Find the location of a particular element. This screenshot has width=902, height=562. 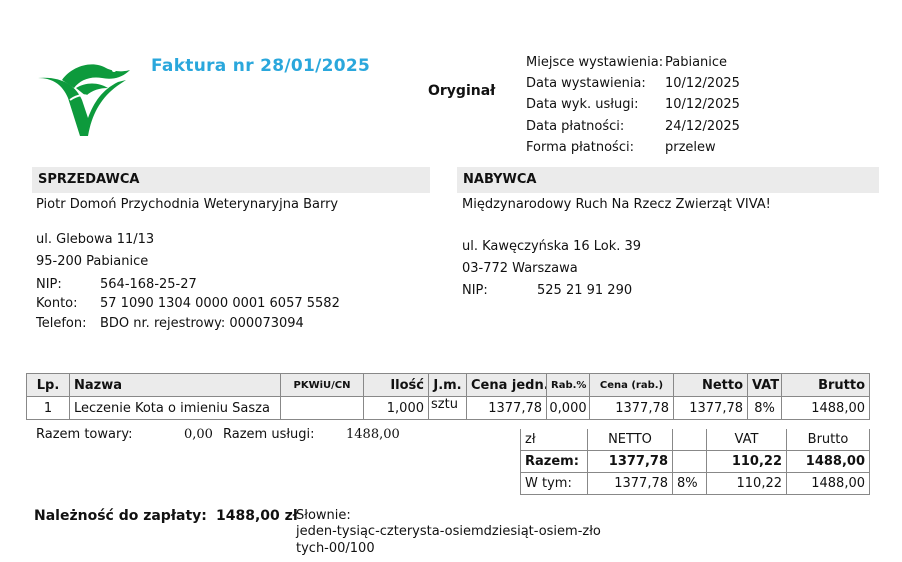

meta-row: Miejsce wystawienia: Pabianice is located at coordinates (633, 62).